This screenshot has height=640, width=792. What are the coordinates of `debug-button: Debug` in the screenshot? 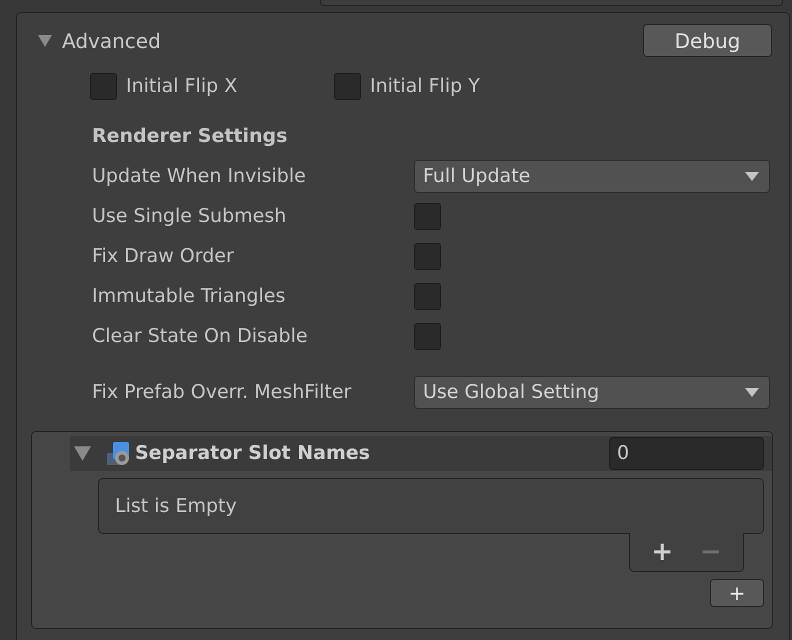 It's located at (707, 40).